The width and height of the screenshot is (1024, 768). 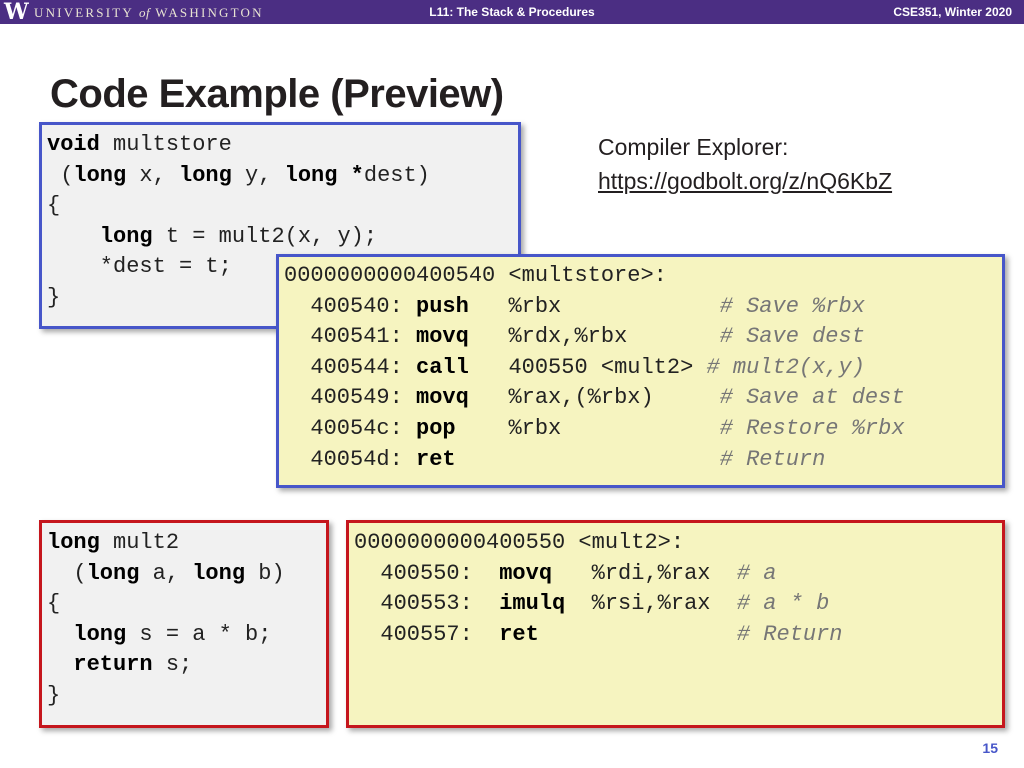 What do you see at coordinates (427, 634) in the screenshot?
I see `code-text: 400557:` at bounding box center [427, 634].